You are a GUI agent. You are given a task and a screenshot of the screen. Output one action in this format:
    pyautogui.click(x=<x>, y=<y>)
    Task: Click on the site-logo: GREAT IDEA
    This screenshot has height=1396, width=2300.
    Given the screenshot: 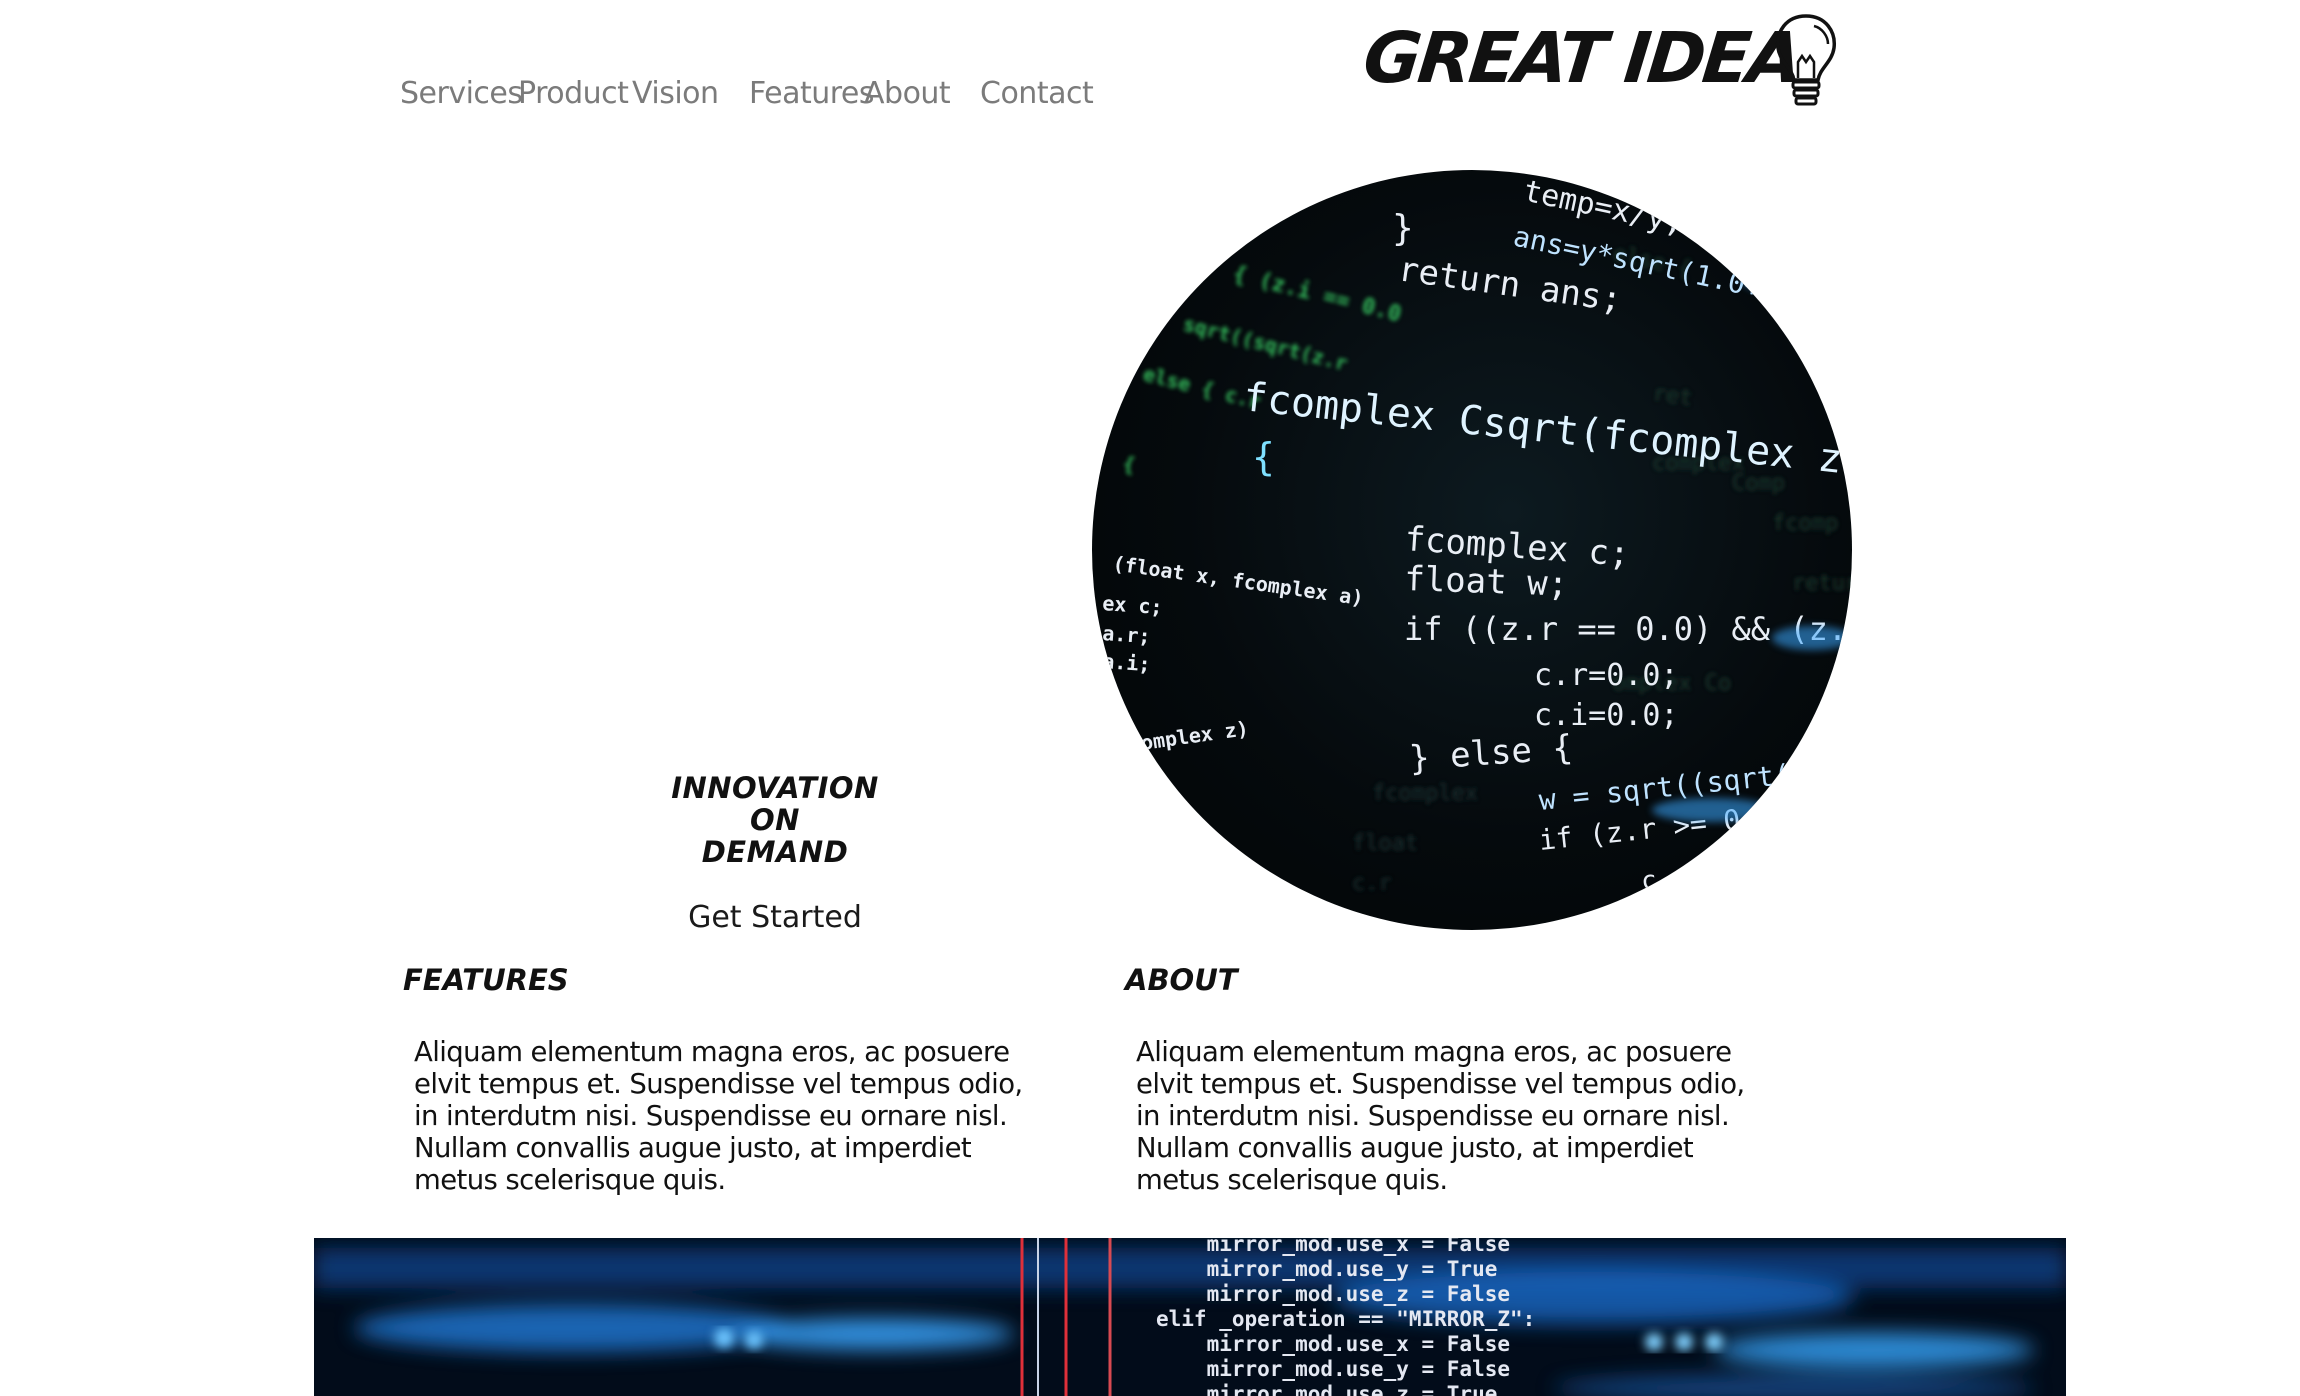 What is the action you would take?
    pyautogui.click(x=1602, y=60)
    